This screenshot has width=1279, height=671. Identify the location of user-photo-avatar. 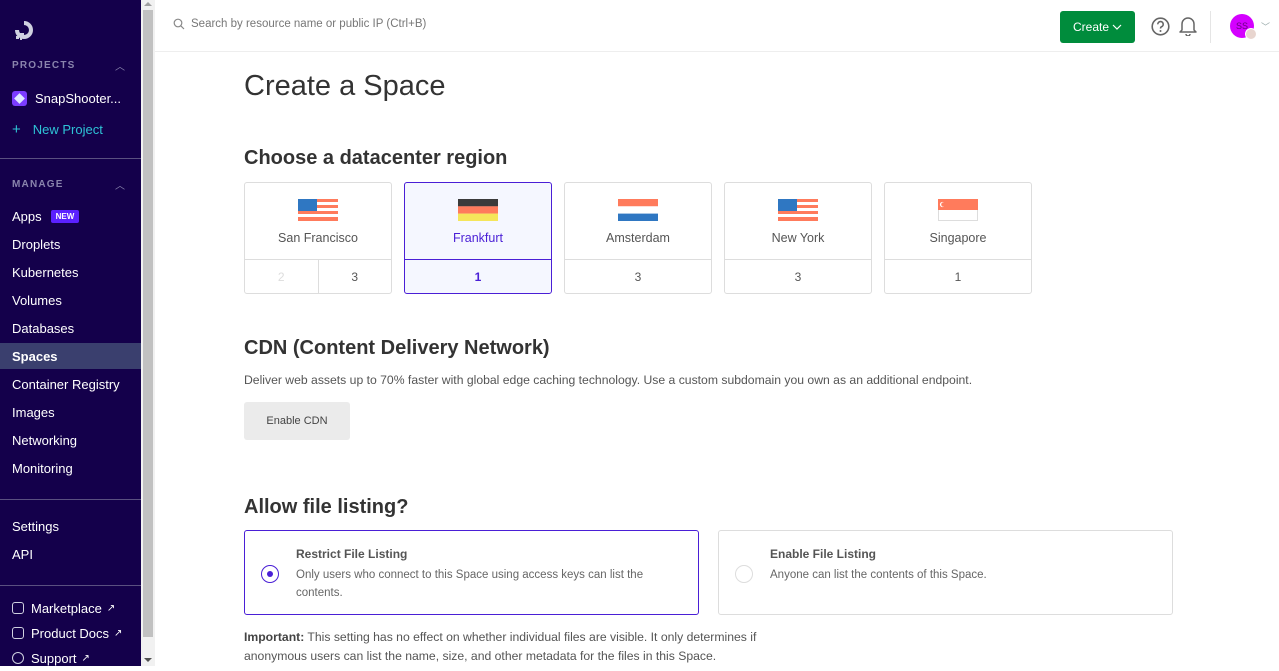
(1251, 34).